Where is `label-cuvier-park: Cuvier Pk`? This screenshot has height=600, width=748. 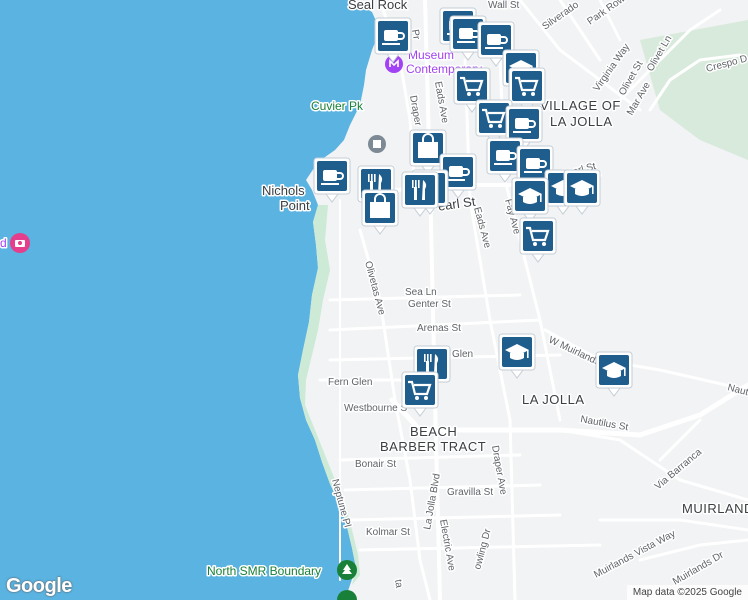 label-cuvier-park: Cuvier Pk is located at coordinates (337, 106).